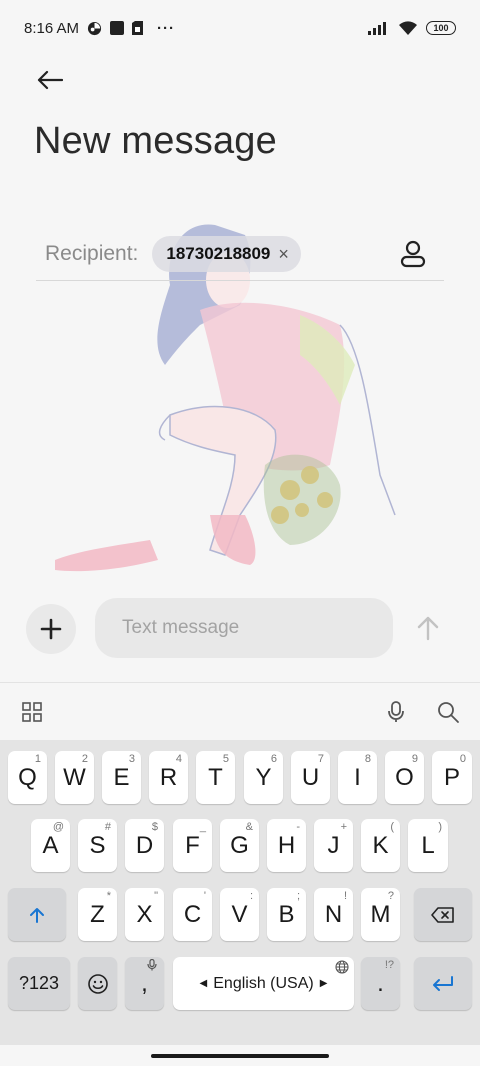 The width and height of the screenshot is (480, 1066). I want to click on period-key: . !?, so click(380, 983).